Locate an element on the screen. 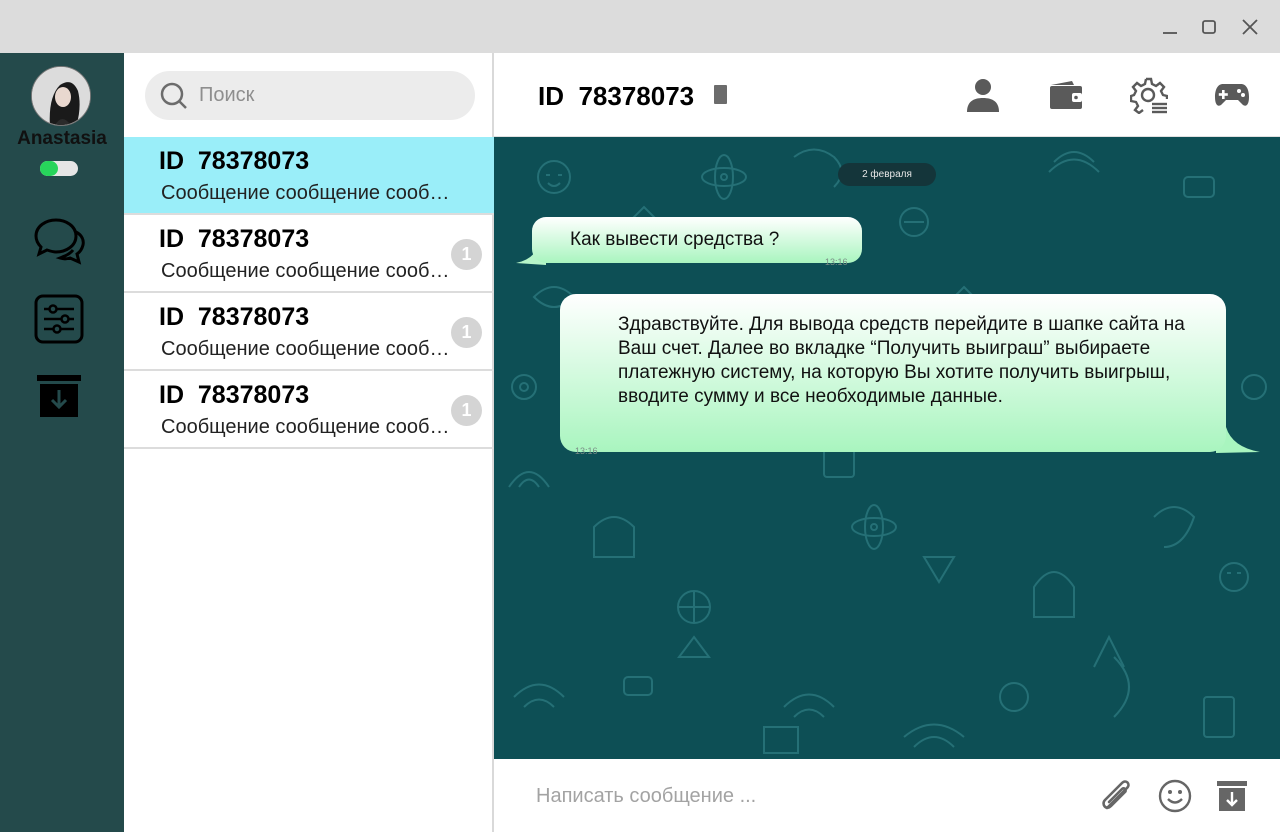  search-icon is located at coordinates (173, 95).